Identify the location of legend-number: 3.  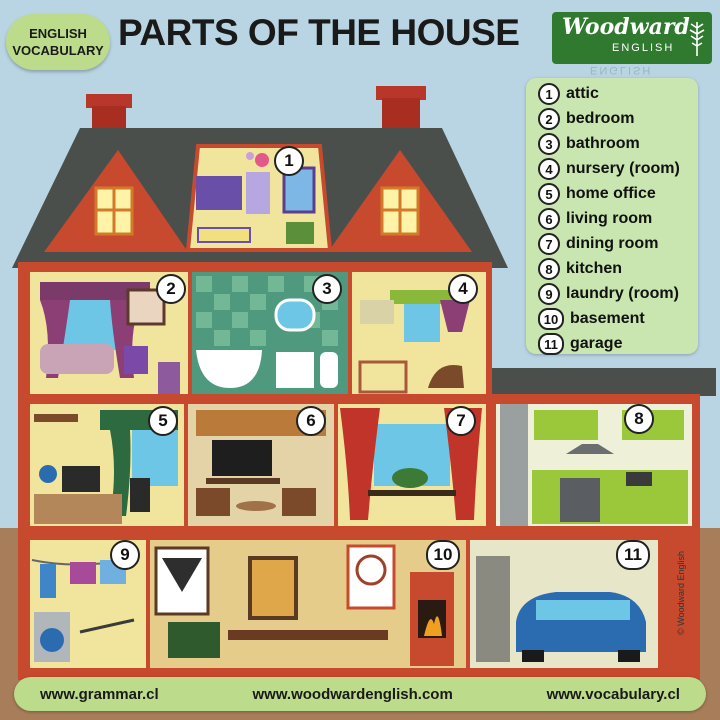
(549, 144).